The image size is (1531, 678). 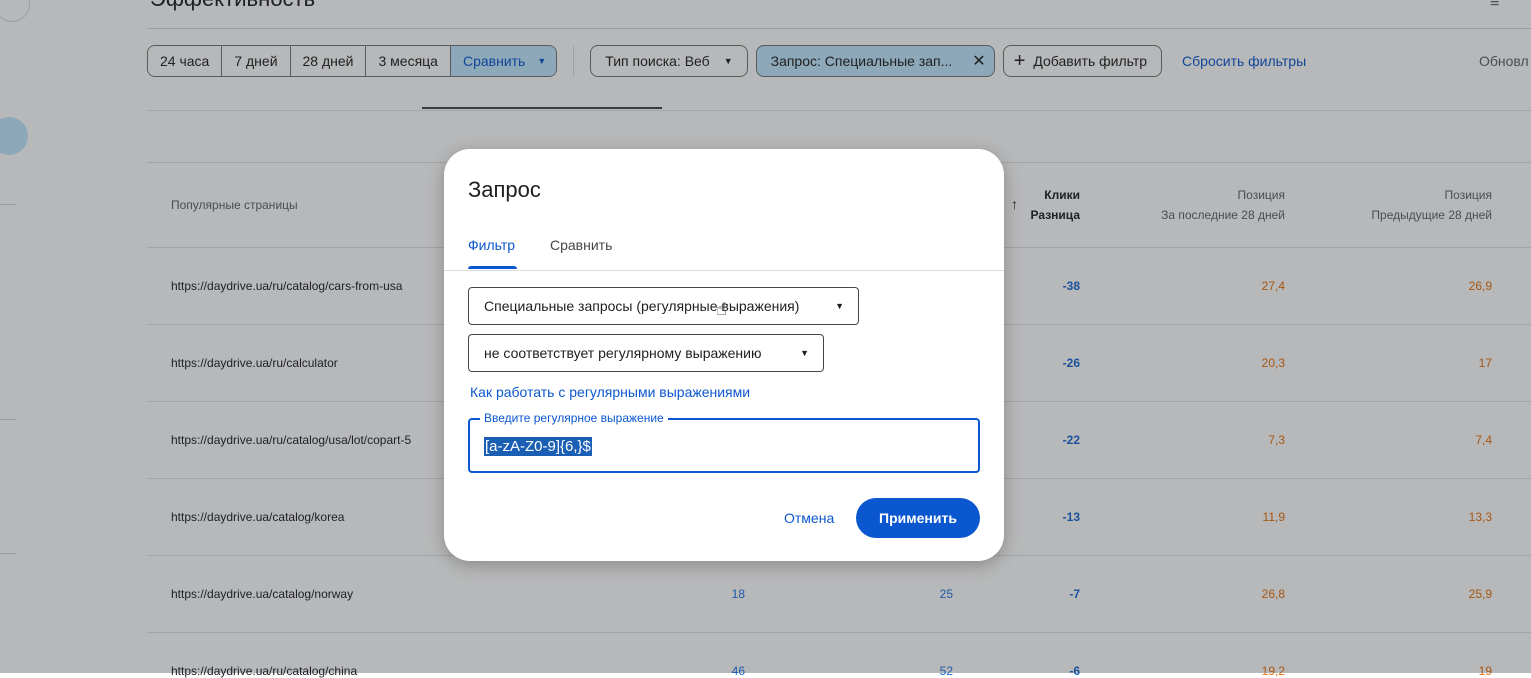 I want to click on dialog-title: Запрос, so click(x=504, y=189).